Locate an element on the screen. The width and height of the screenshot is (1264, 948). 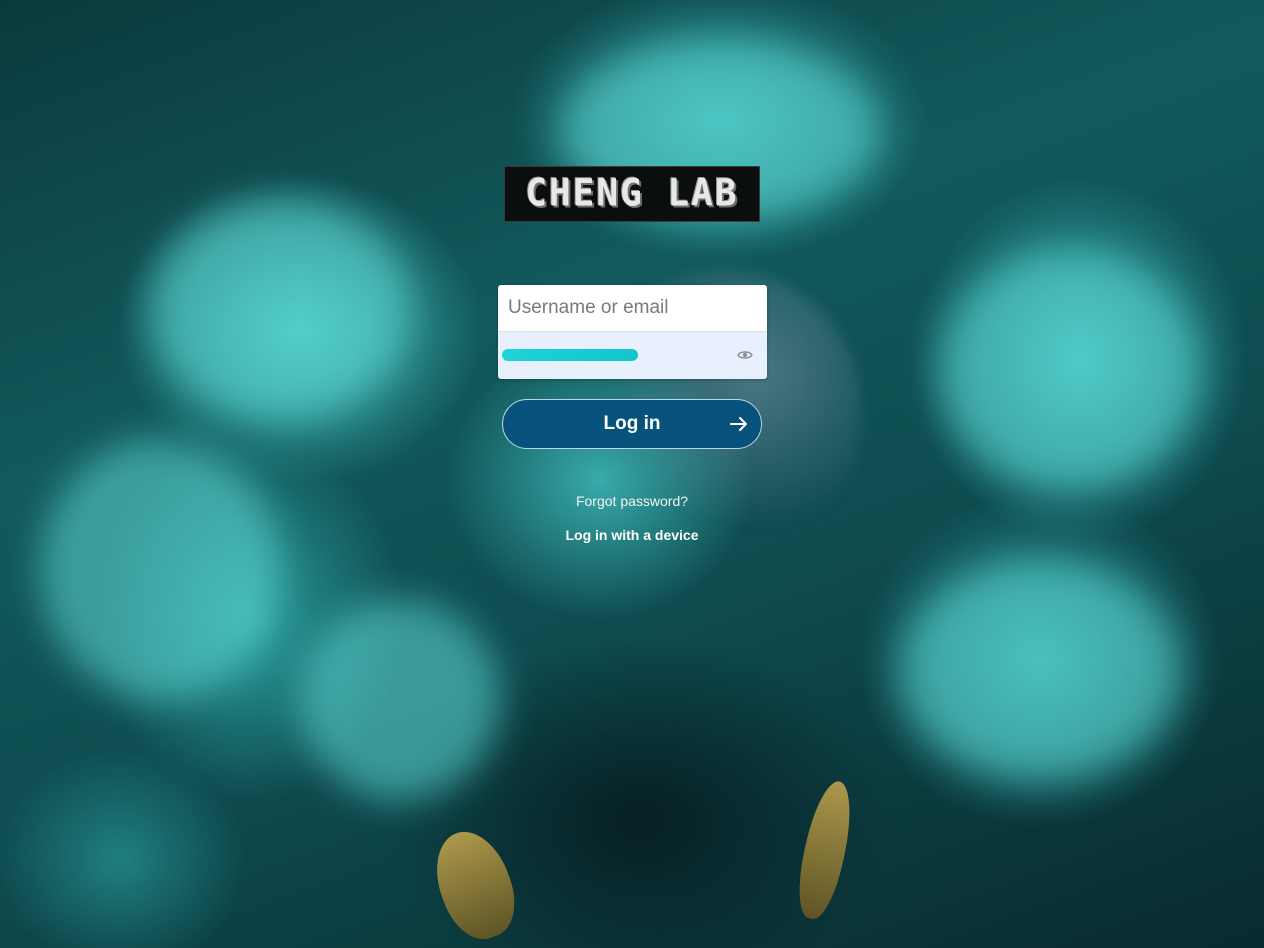
username-input is located at coordinates (632, 308).